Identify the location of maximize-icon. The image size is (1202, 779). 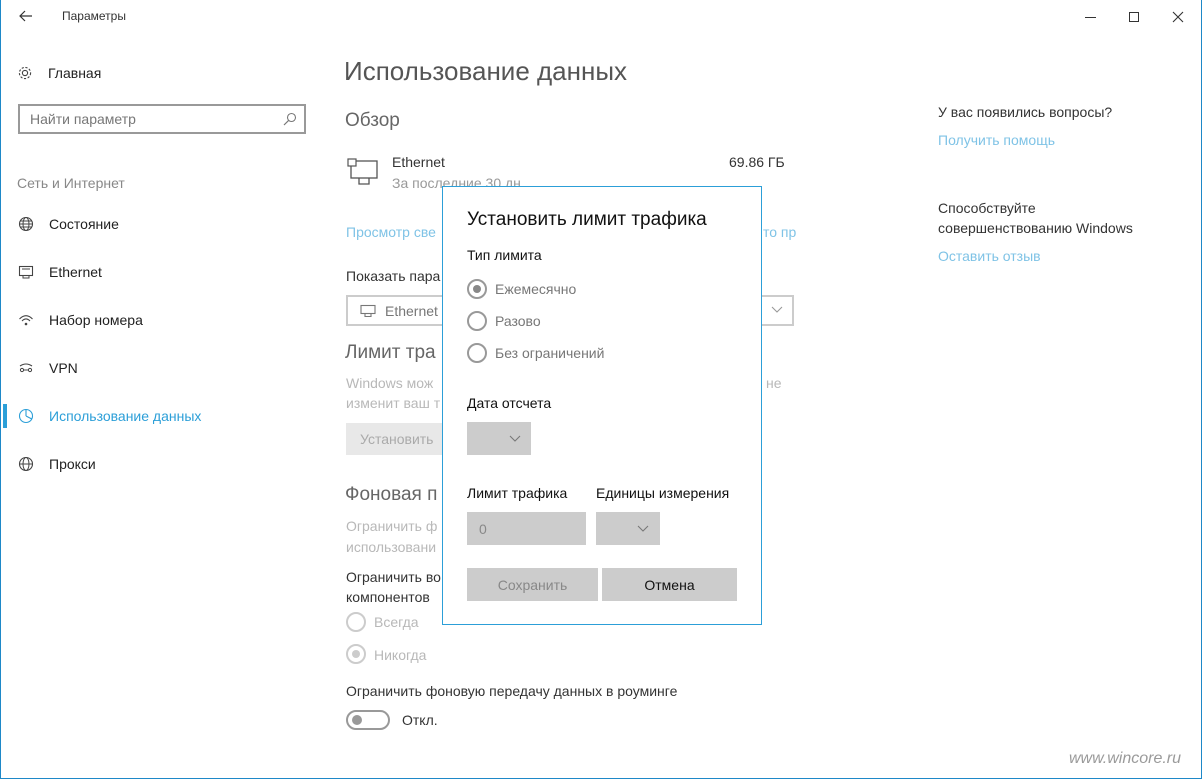
(1134, 17).